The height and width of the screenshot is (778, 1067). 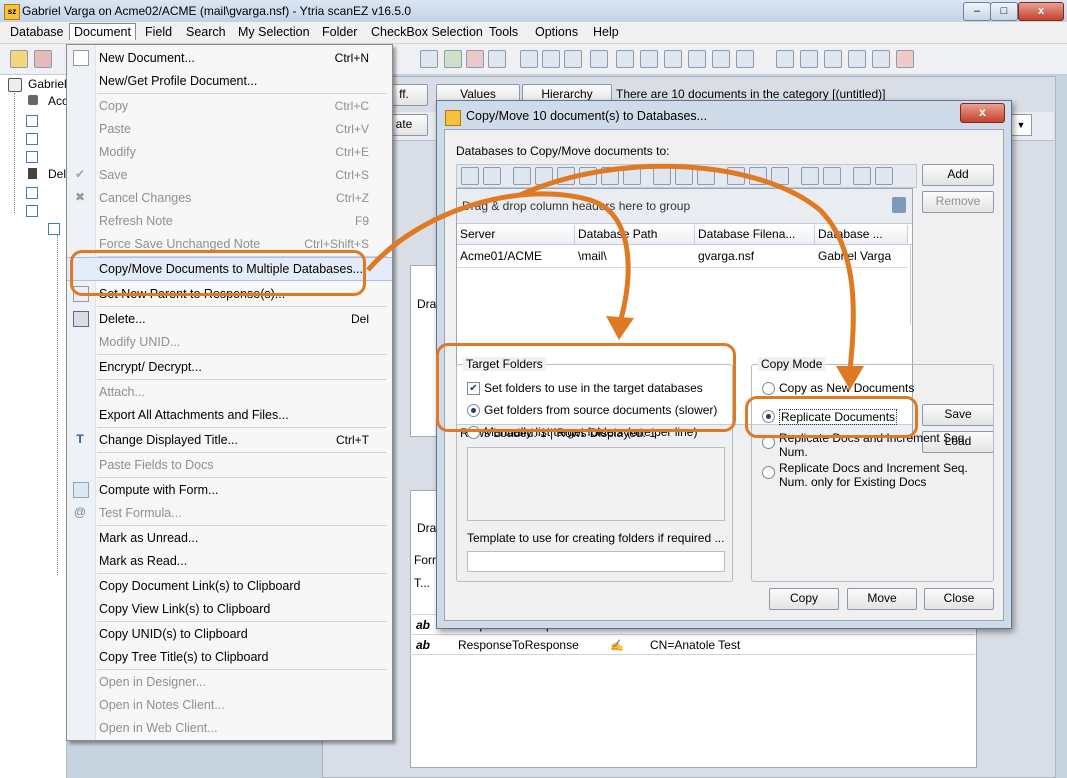 I want to click on annotation-arrows, so click(x=615, y=276).